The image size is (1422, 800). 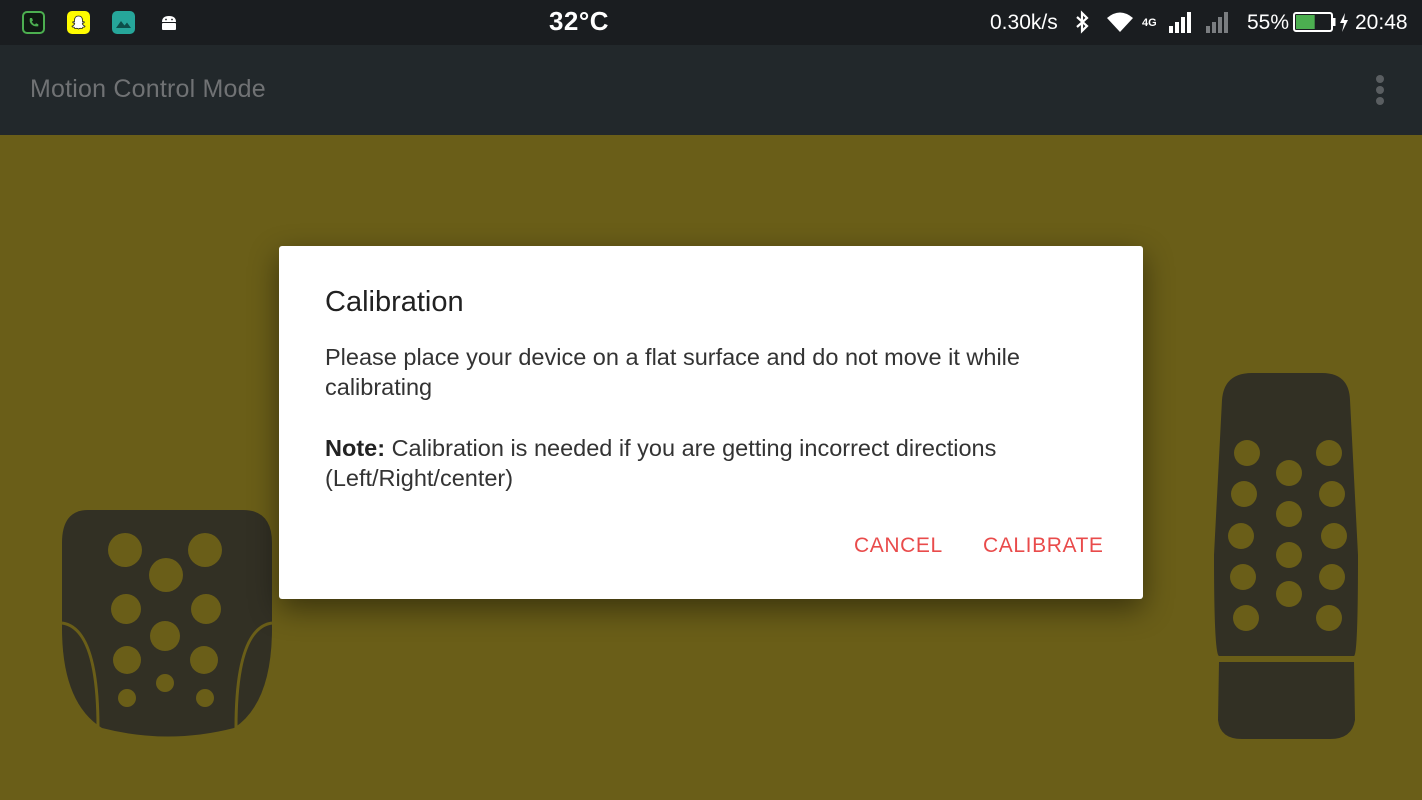 I want to click on clock: 20:48, so click(x=1381, y=22).